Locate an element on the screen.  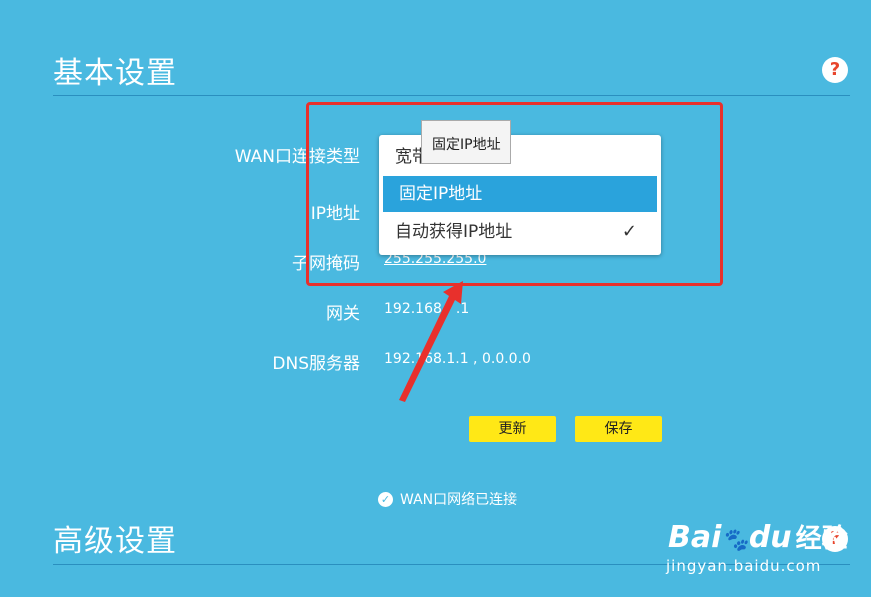
baidu-logo: Bai🐾du 经验 is located at coordinates (758, 536).